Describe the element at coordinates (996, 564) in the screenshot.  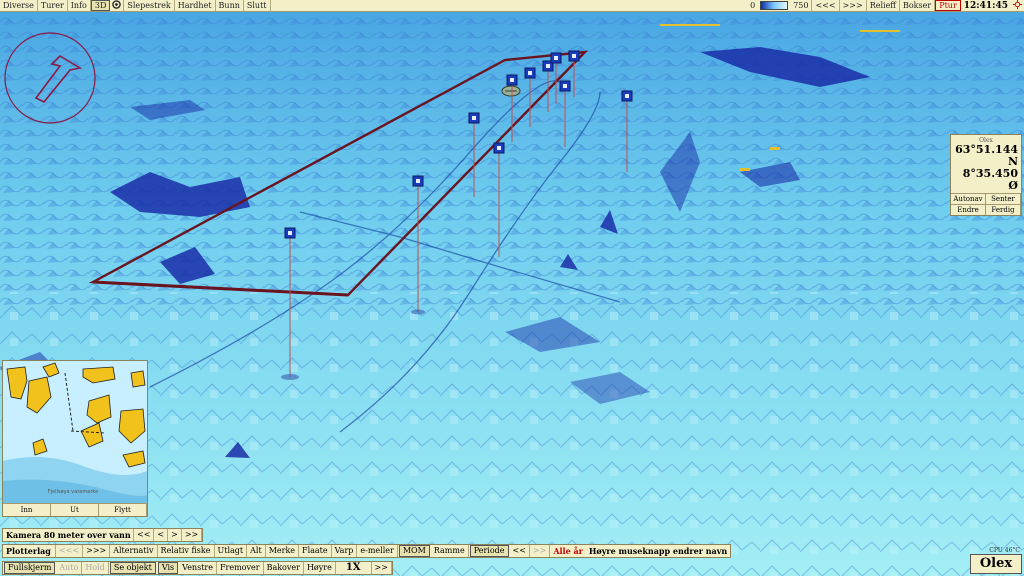
I see `olex-logo: Olex` at that location.